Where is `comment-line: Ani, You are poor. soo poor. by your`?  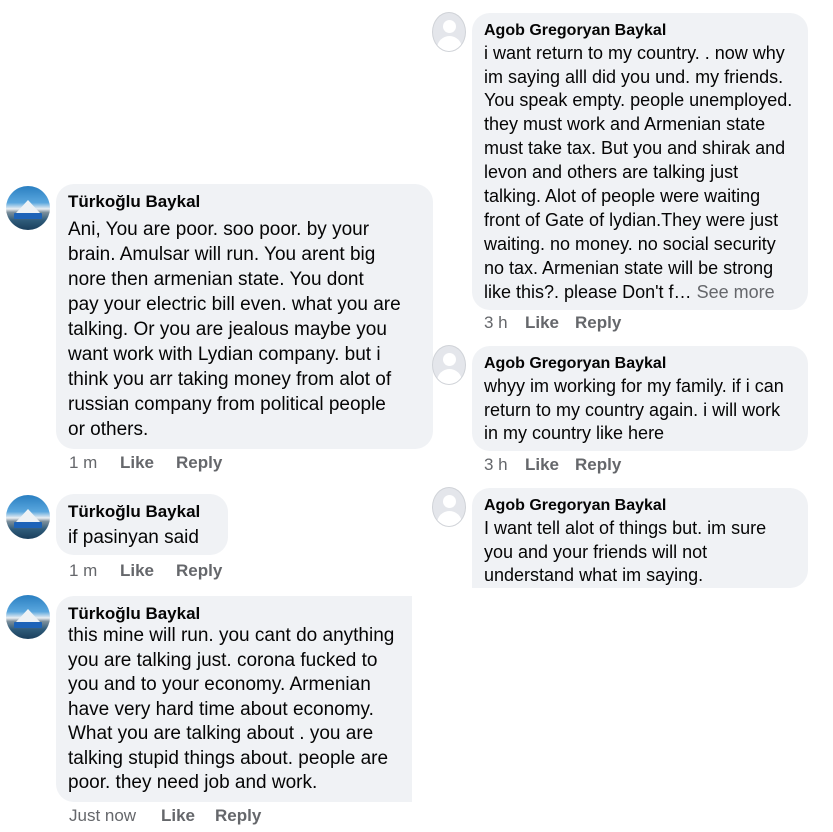
comment-line: Ani, You are poor. soo poor. by your is located at coordinates (219, 229).